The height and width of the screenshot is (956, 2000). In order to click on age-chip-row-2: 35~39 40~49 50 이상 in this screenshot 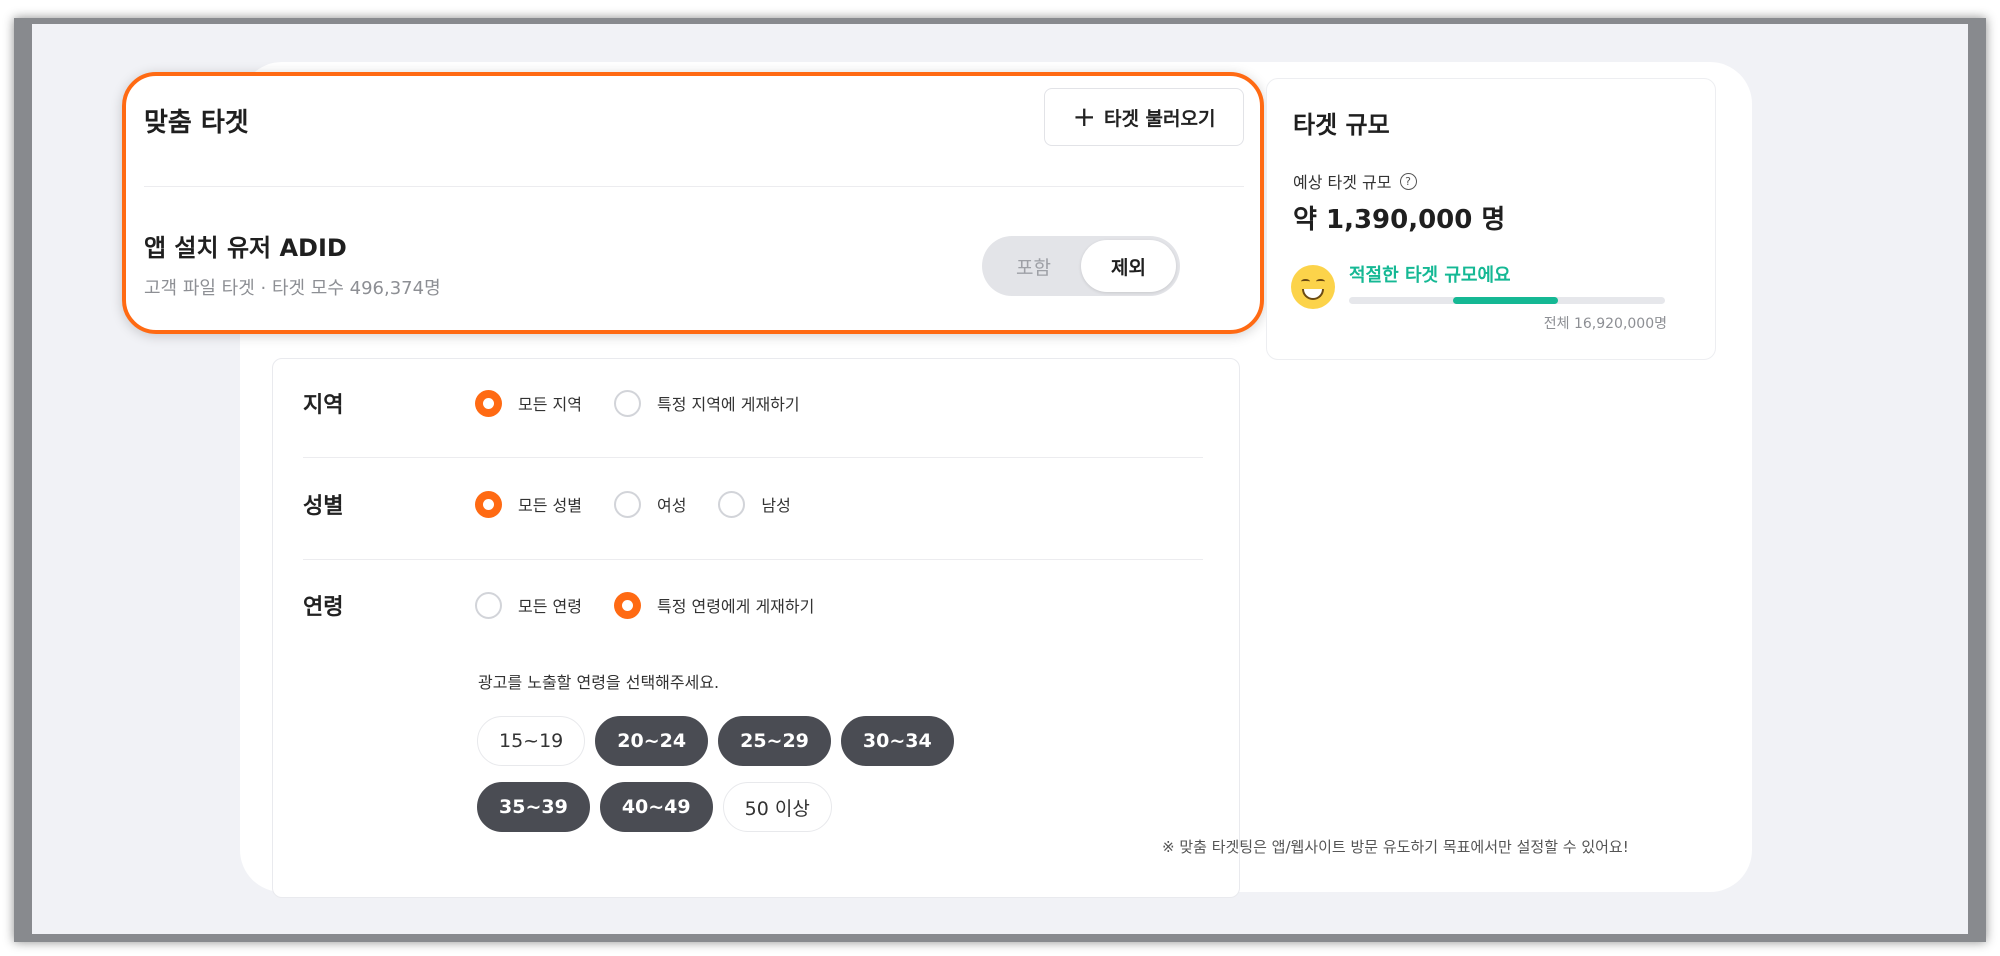, I will do `click(654, 807)`.